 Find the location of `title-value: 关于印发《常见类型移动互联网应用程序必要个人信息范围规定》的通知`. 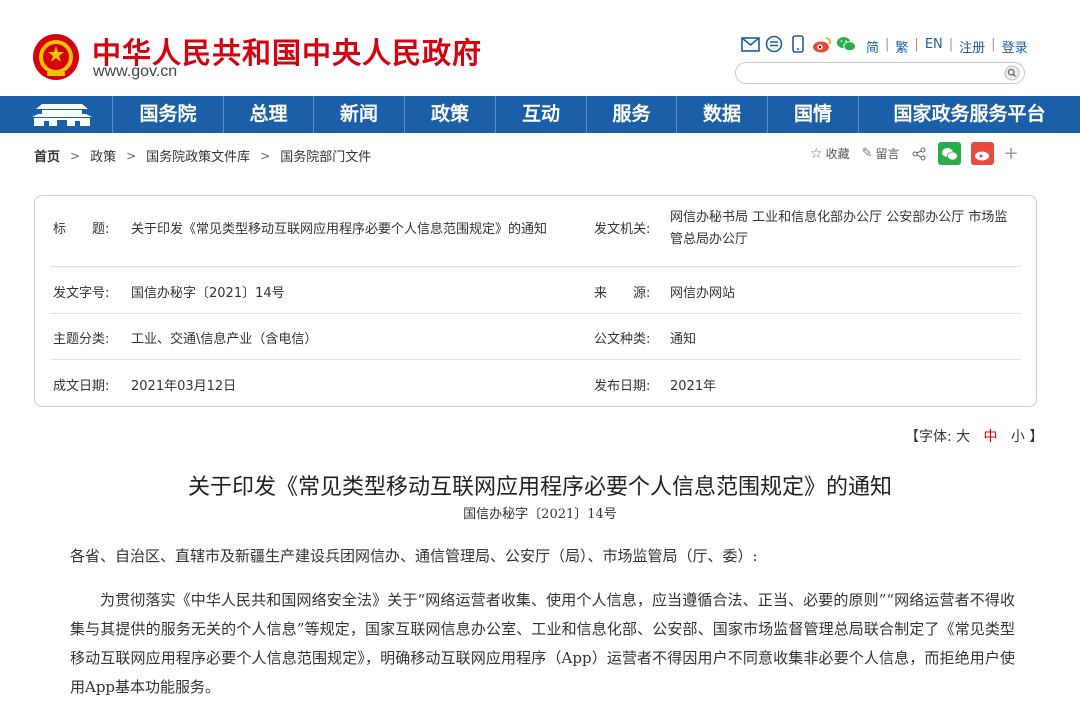

title-value: 关于印发《常见类型移动互联网应用程序必要个人信息范围规定》的通知 is located at coordinates (339, 229).